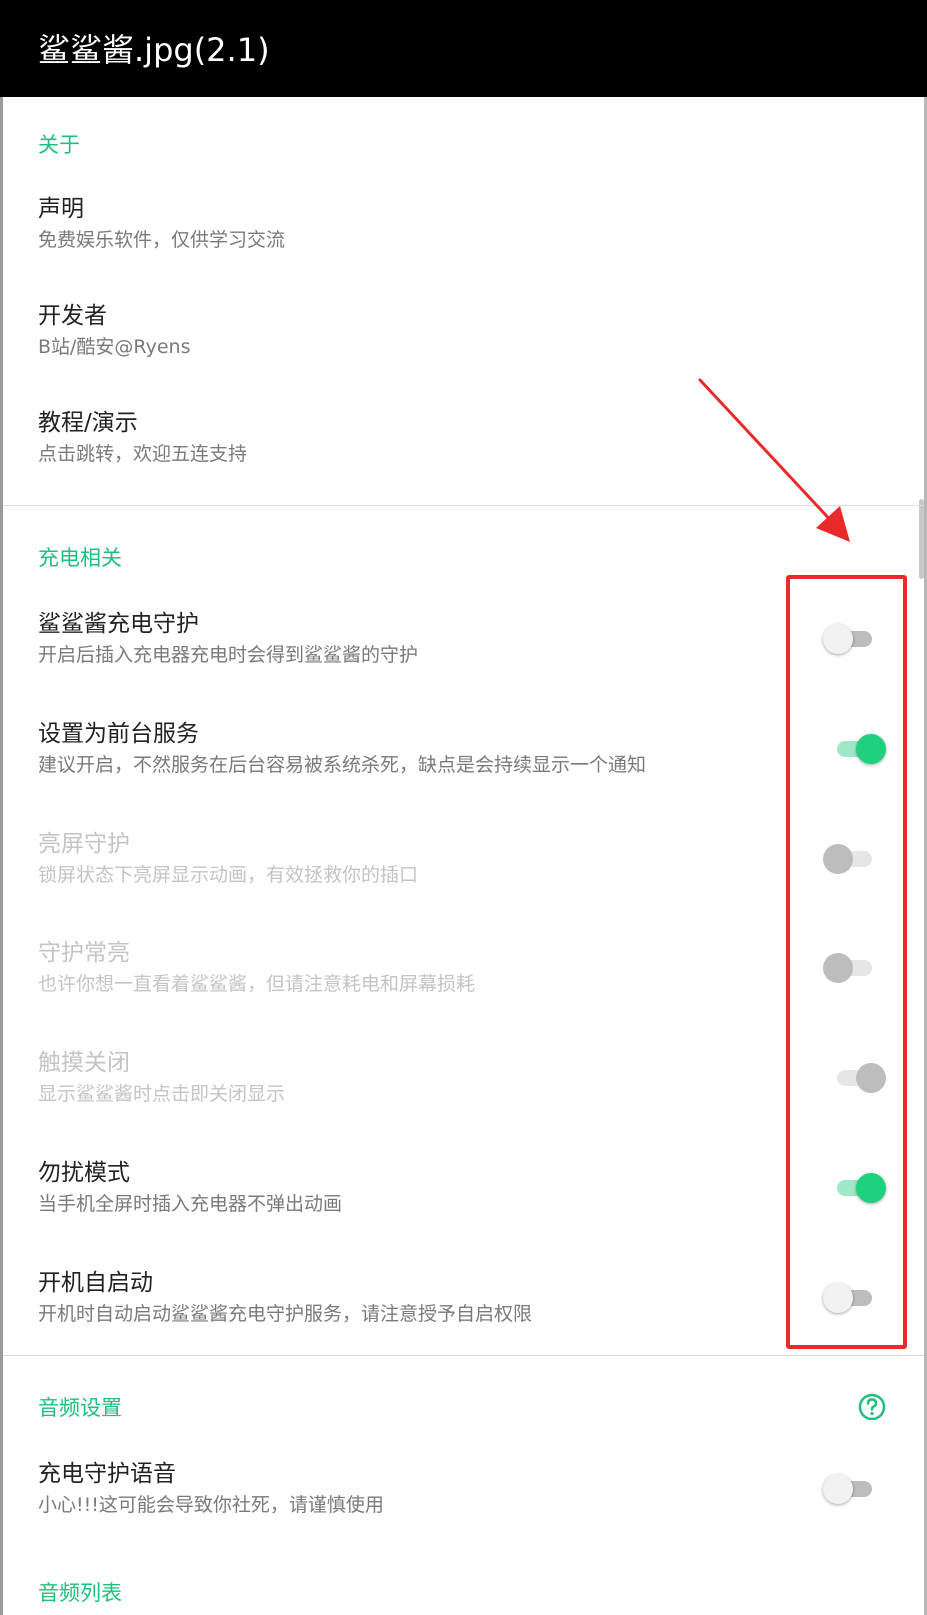 The height and width of the screenshot is (1615, 927). I want to click on section-divider, so click(463, 1355).